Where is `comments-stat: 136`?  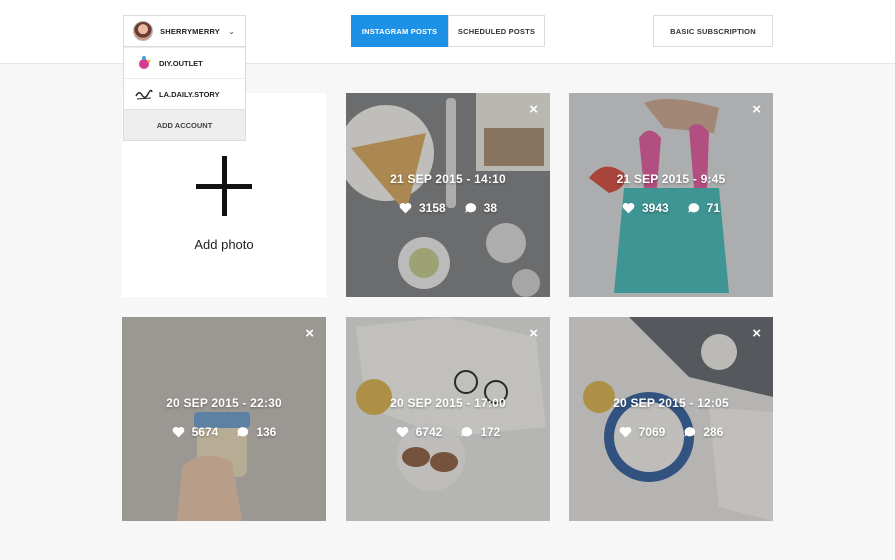 comments-stat: 136 is located at coordinates (256, 432).